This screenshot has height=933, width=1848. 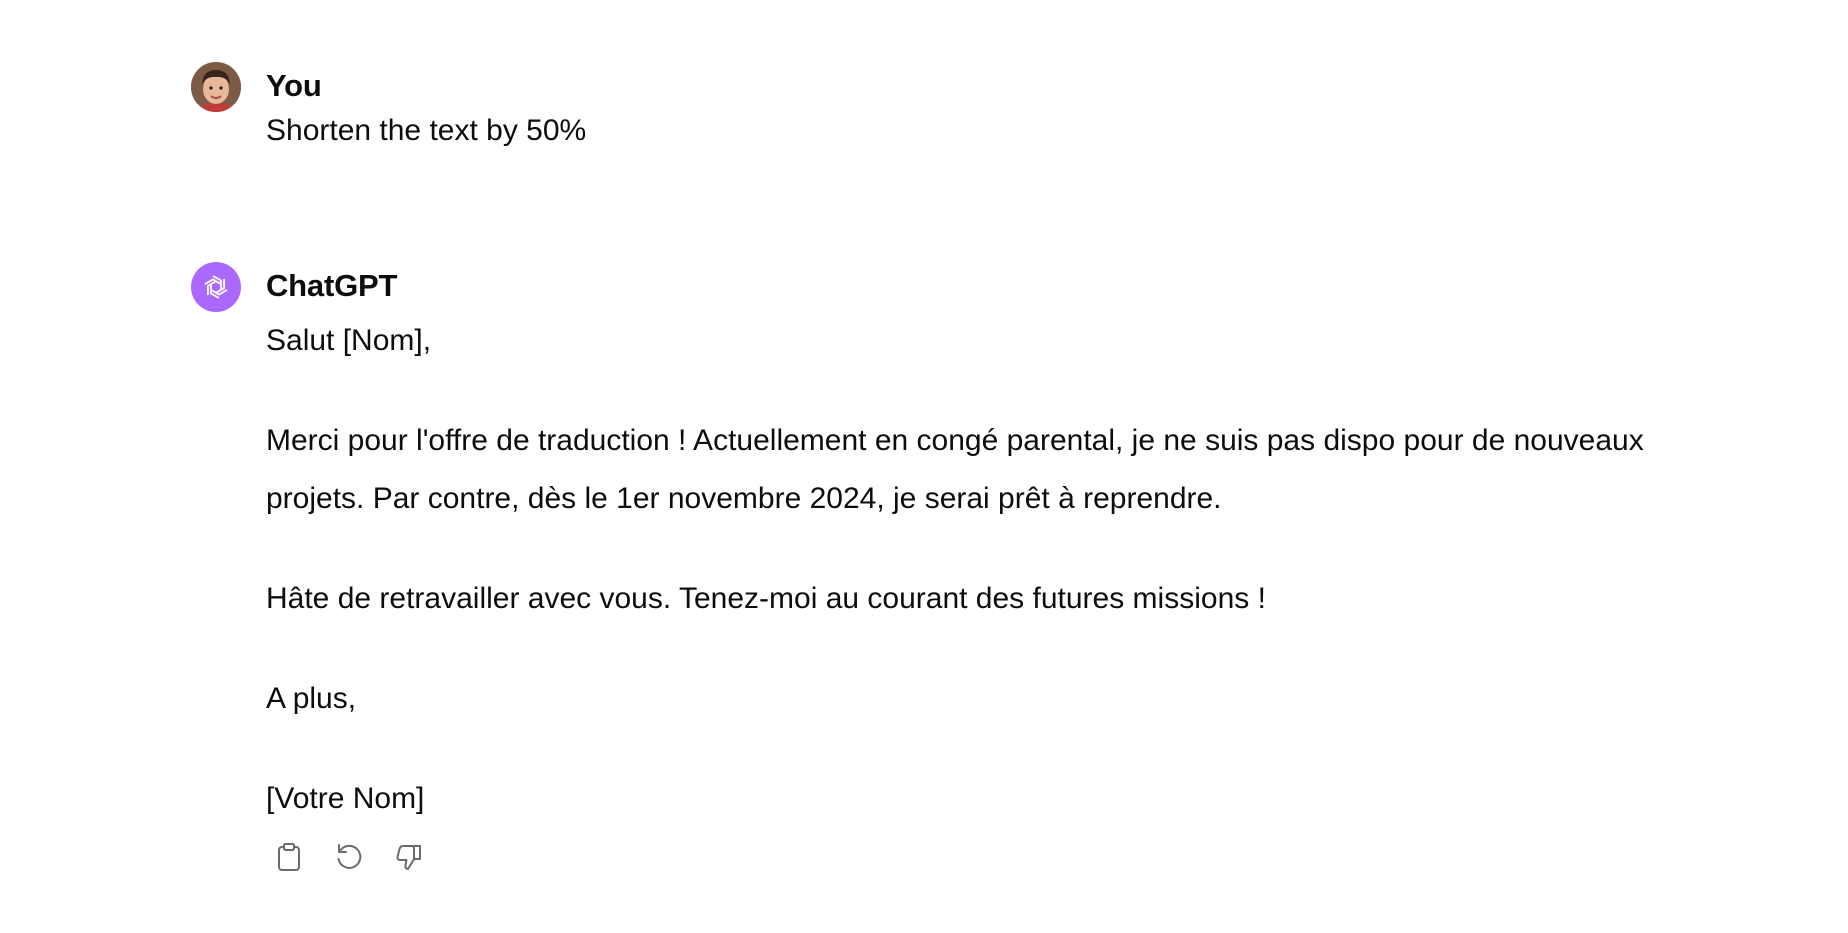 I want to click on regenerate-button, so click(x=349, y=857).